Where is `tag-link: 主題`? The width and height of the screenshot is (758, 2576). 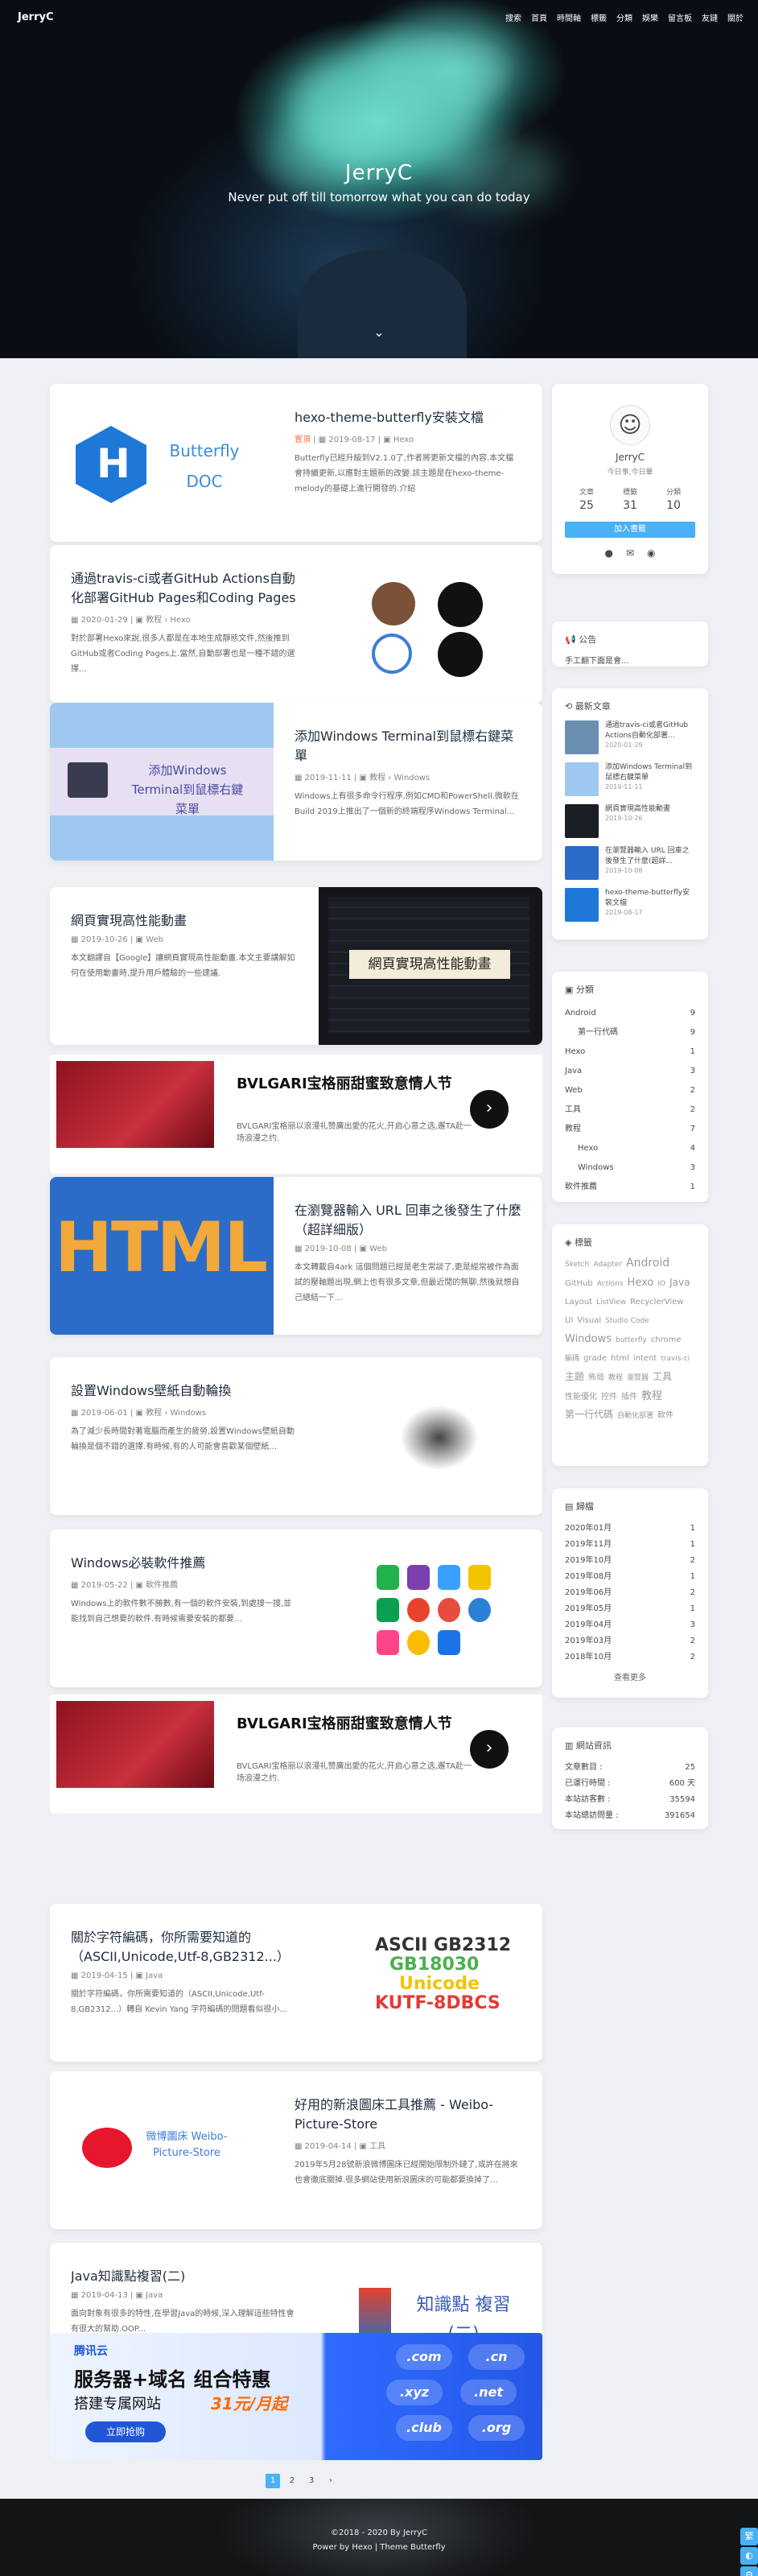 tag-link: 主題 is located at coordinates (575, 1377).